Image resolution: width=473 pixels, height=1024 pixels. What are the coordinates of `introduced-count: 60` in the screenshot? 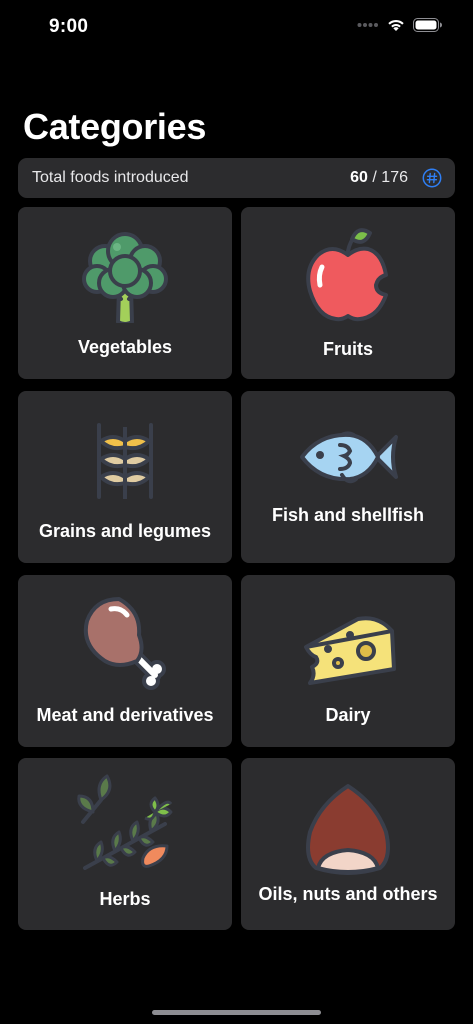 It's located at (359, 177).